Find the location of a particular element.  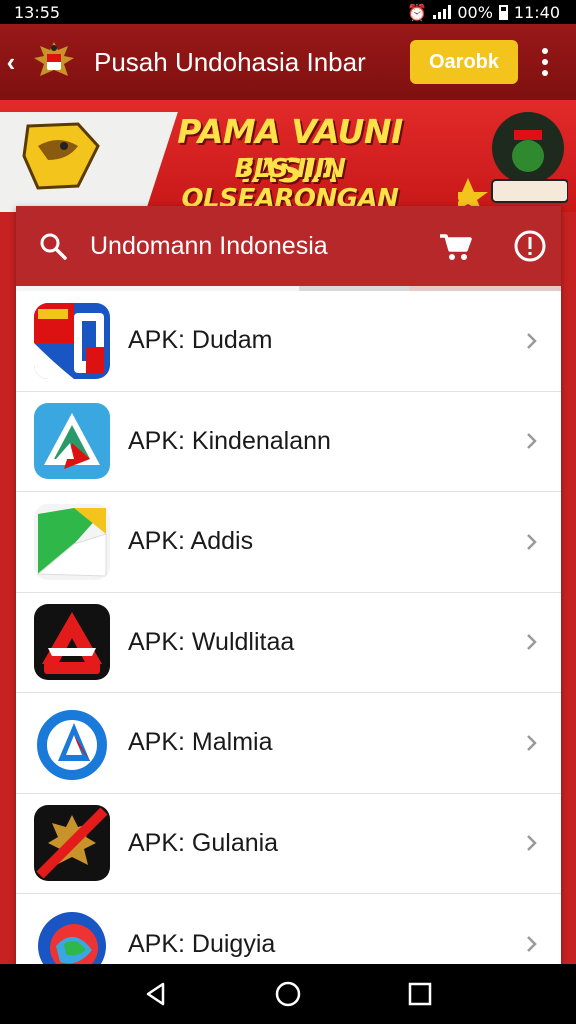

list-item: APK: Addis is located at coordinates (288, 542).